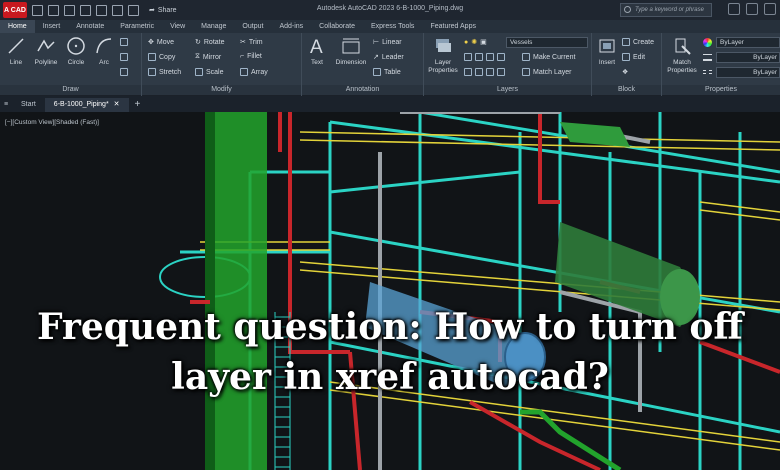 The height and width of the screenshot is (470, 780). Describe the element at coordinates (53, 10) in the screenshot. I see `open-file-icon` at that location.